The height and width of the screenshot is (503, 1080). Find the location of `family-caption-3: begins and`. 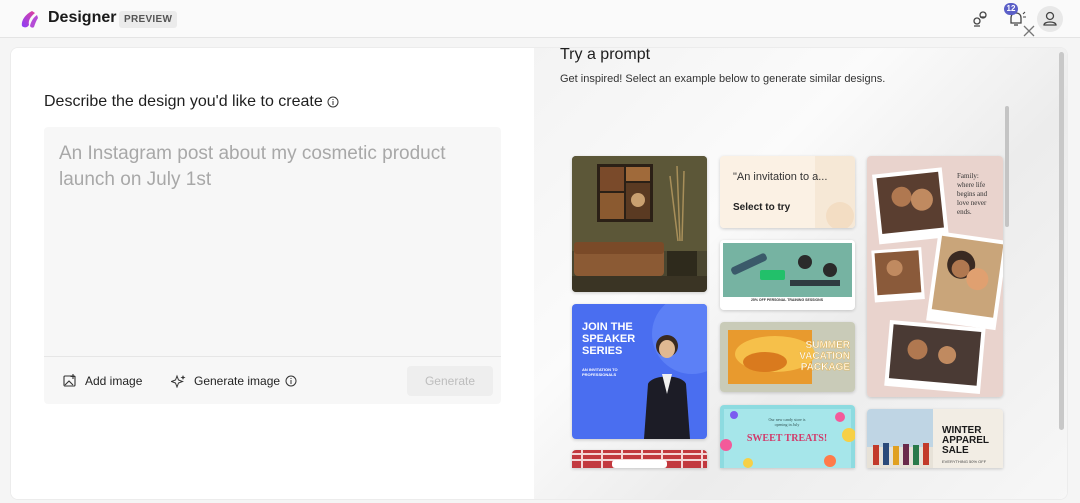

family-caption-3: begins and is located at coordinates (972, 194).